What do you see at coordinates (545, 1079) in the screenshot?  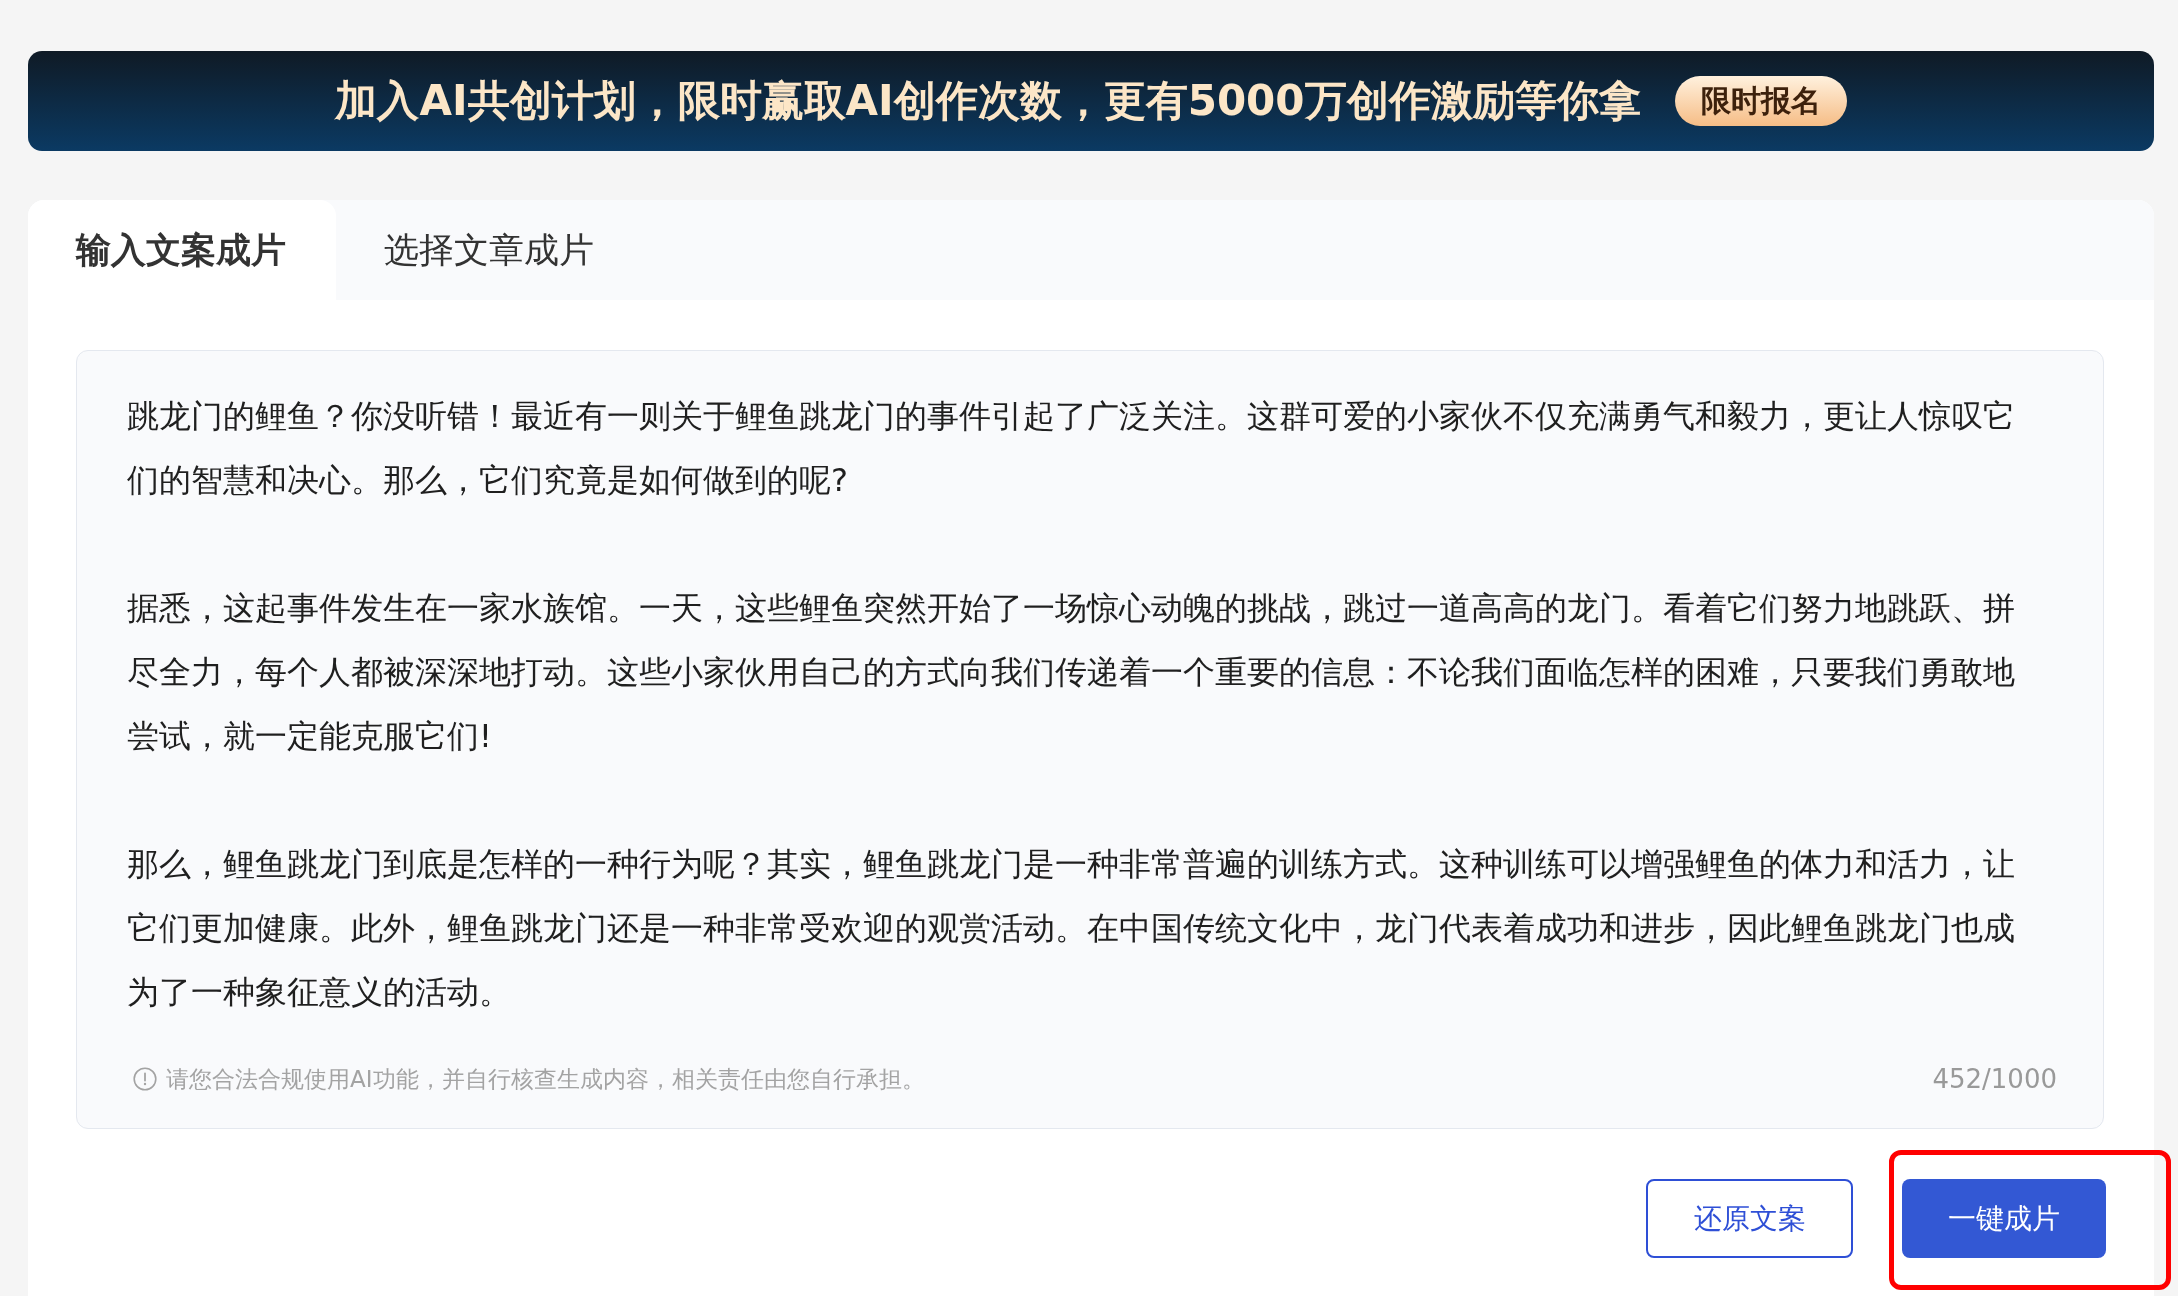 I see `disclaimer-text: 请您合法合规使用AI功能，并自行核查生成内容，相关责任由您自行承担。` at bounding box center [545, 1079].